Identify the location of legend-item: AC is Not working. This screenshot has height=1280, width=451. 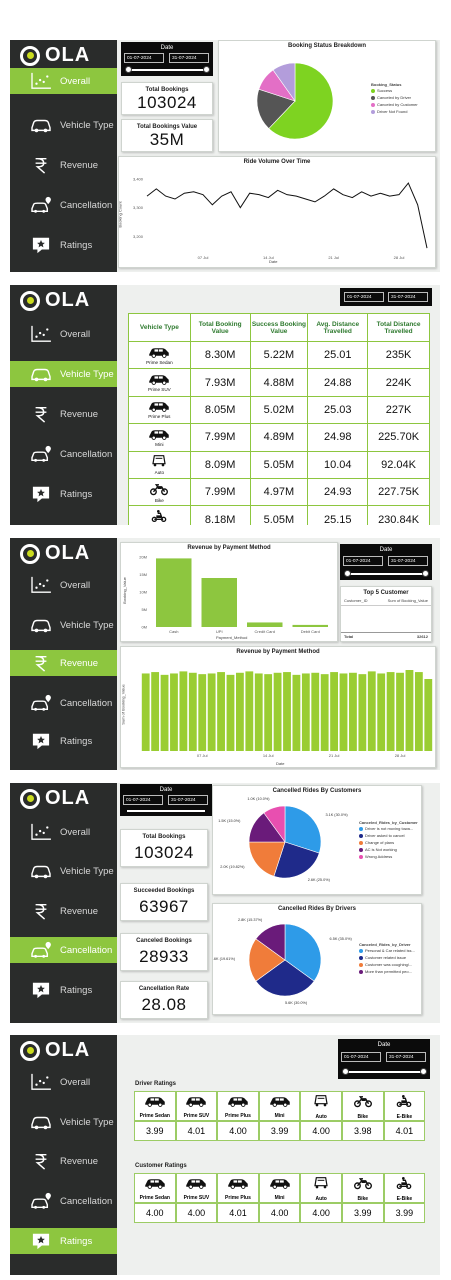
(386, 849).